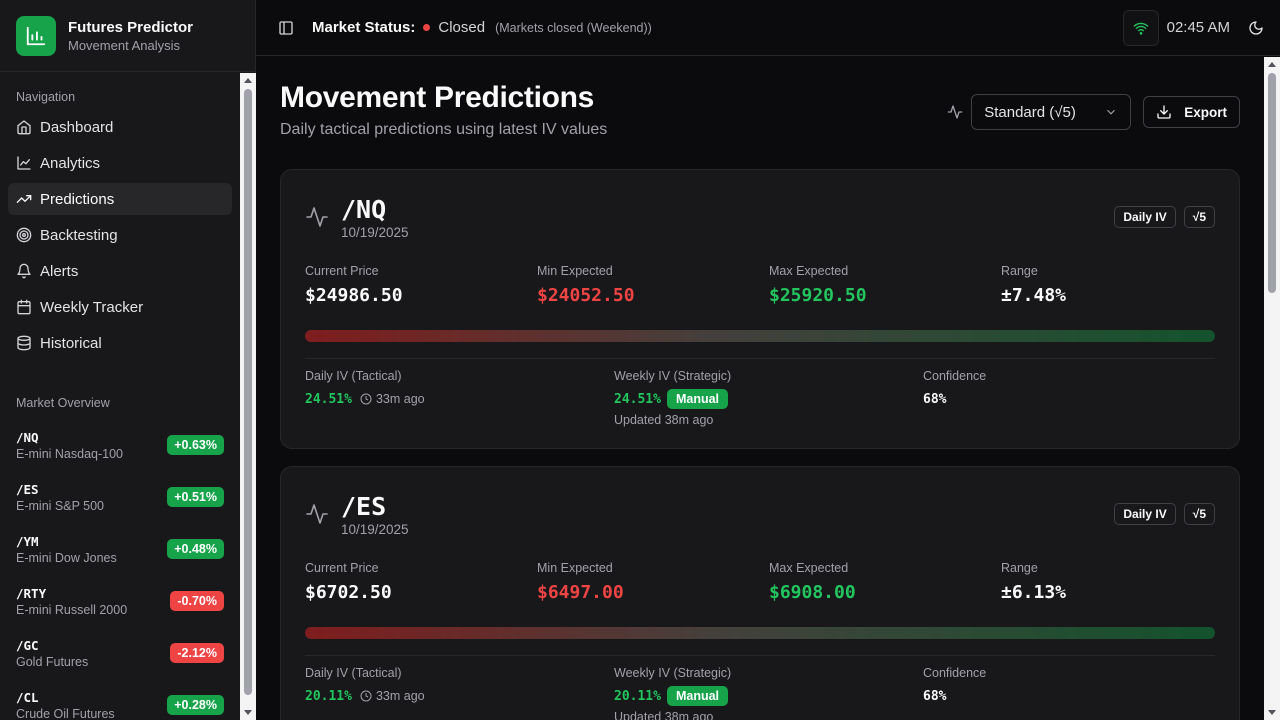 The image size is (1280, 720). What do you see at coordinates (342, 271) in the screenshot?
I see `current-price-label: Current Price` at bounding box center [342, 271].